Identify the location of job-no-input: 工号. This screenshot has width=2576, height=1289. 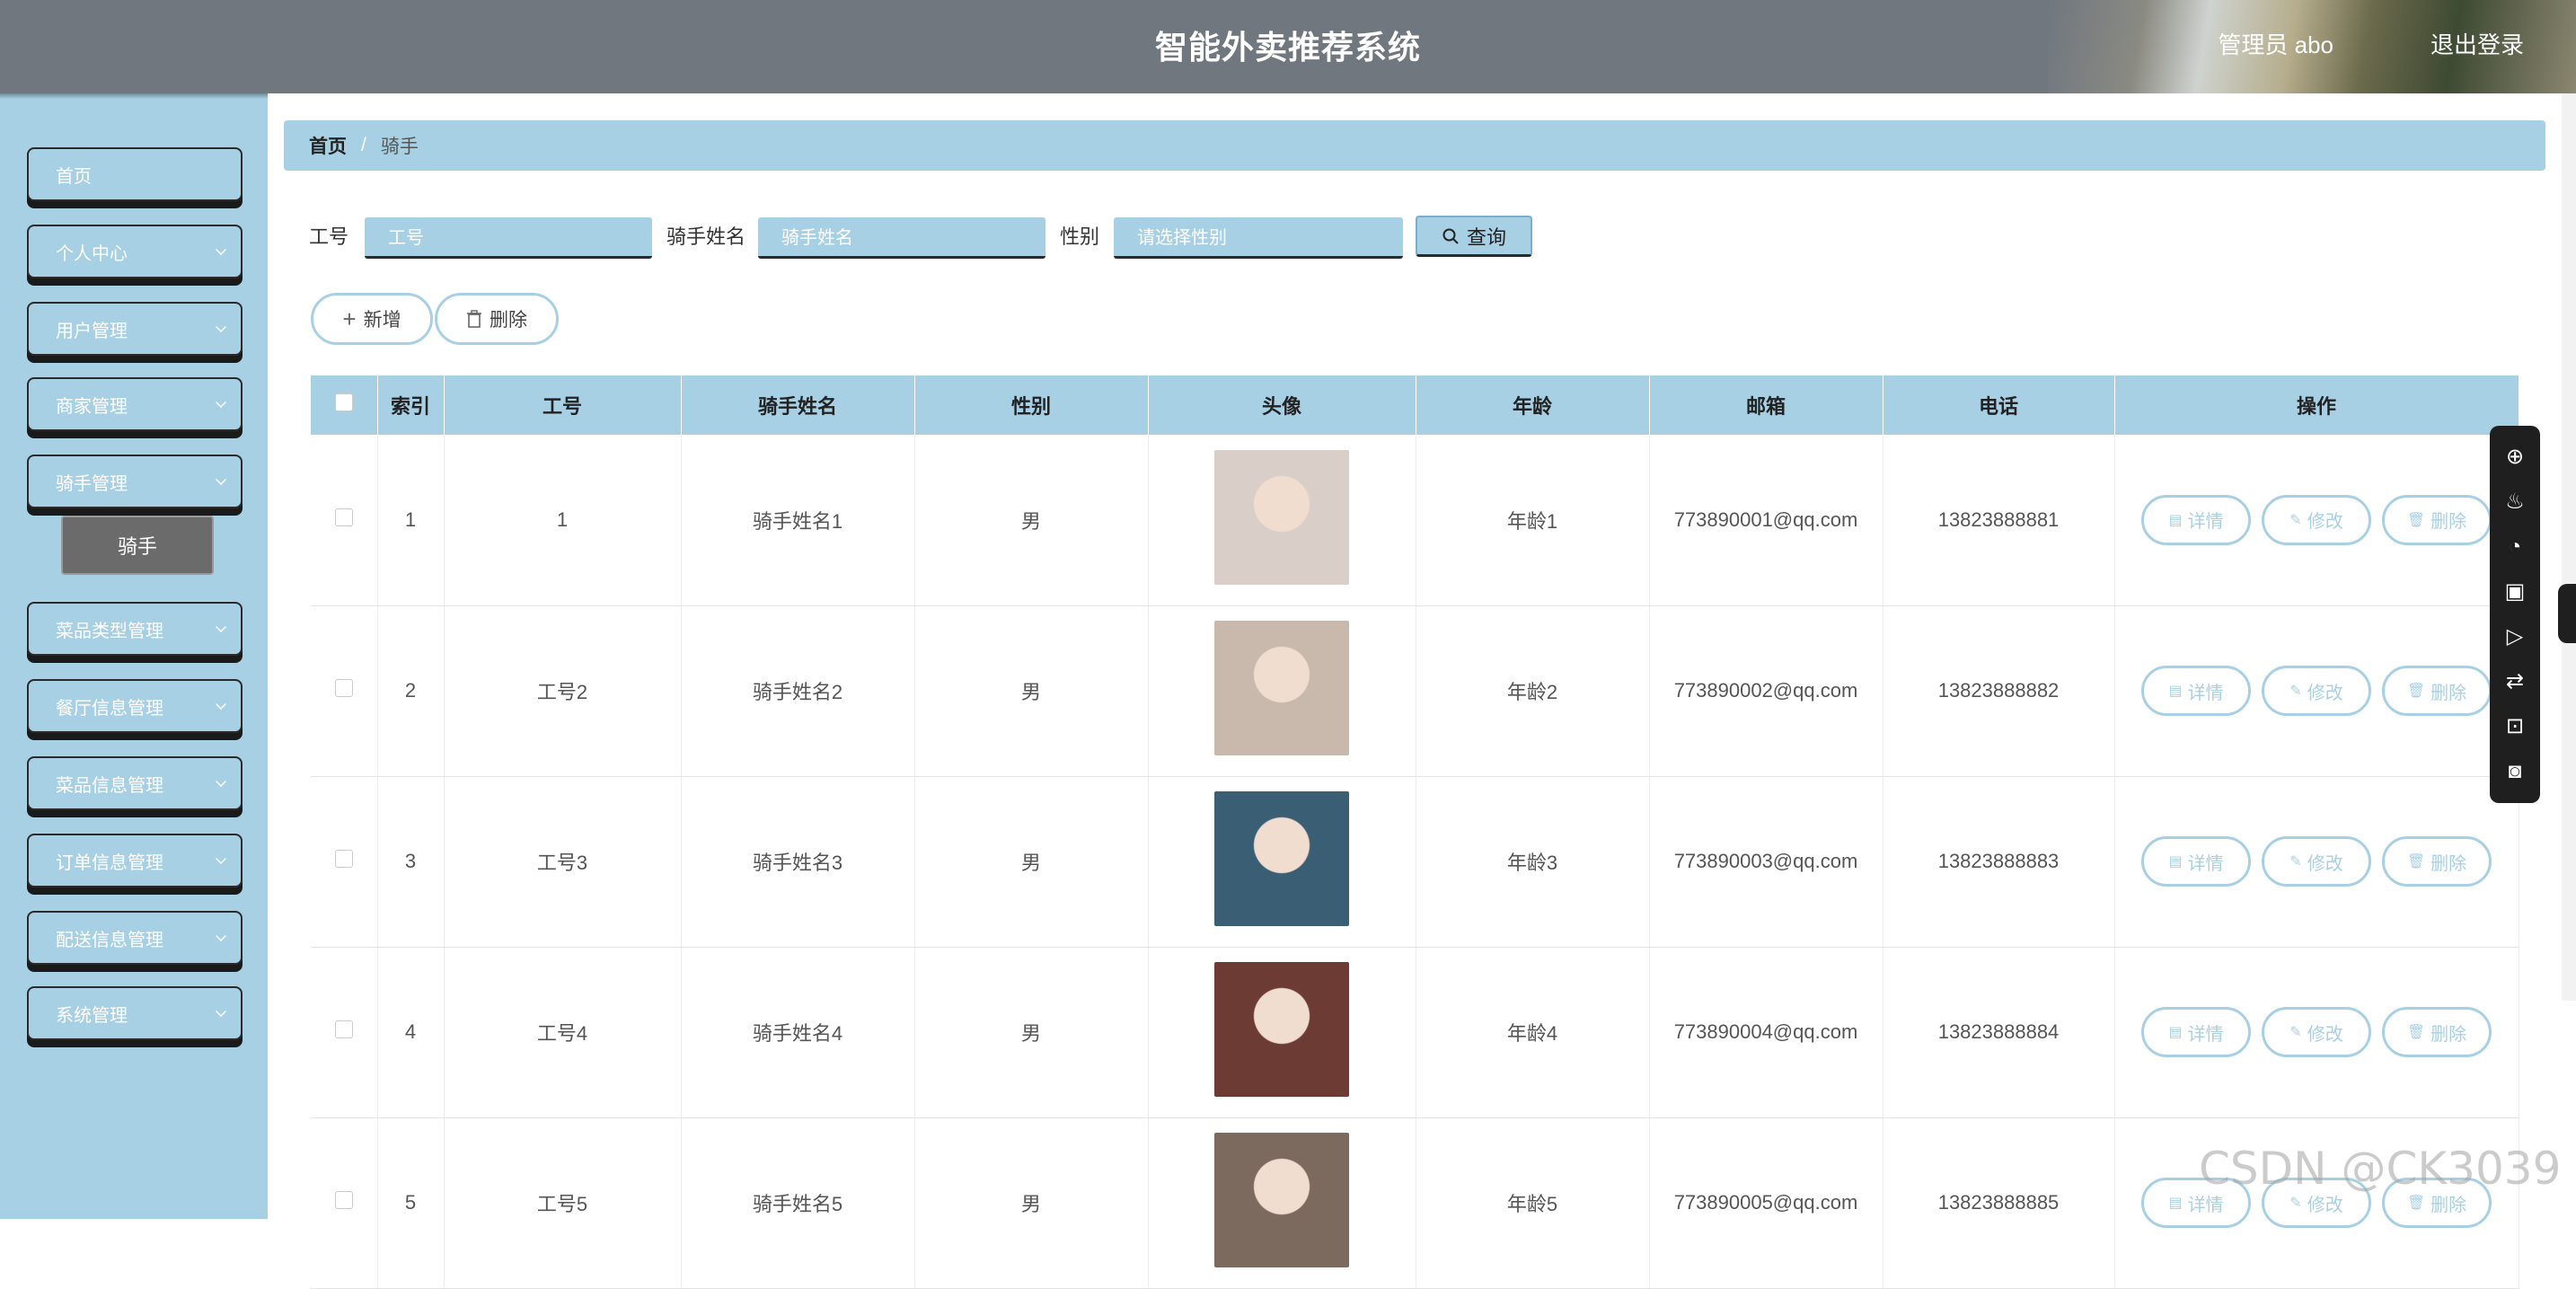
(508, 238).